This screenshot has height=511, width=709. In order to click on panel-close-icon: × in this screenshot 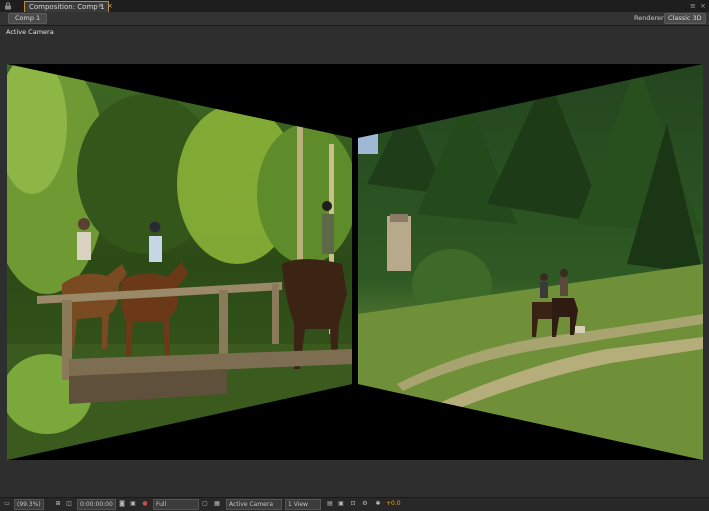, I will do `click(704, 6)`.